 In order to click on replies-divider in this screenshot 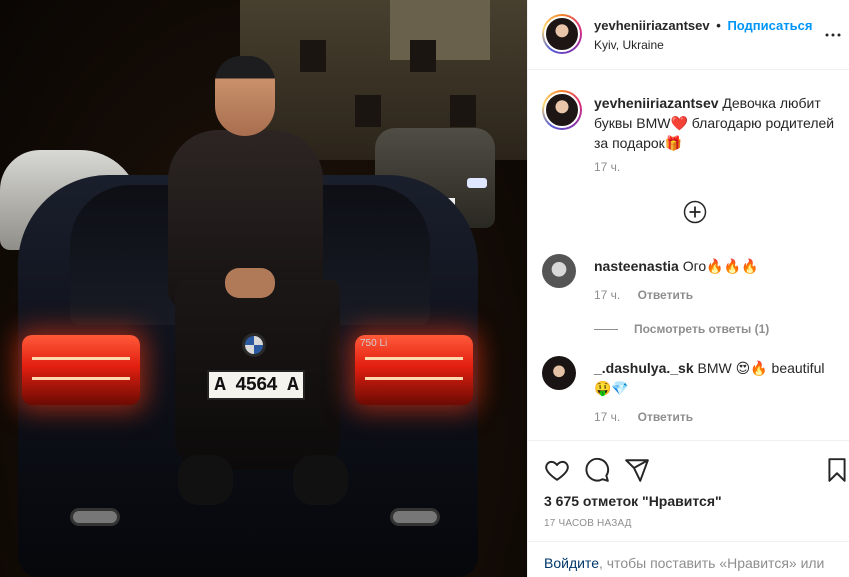, I will do `click(606, 330)`.